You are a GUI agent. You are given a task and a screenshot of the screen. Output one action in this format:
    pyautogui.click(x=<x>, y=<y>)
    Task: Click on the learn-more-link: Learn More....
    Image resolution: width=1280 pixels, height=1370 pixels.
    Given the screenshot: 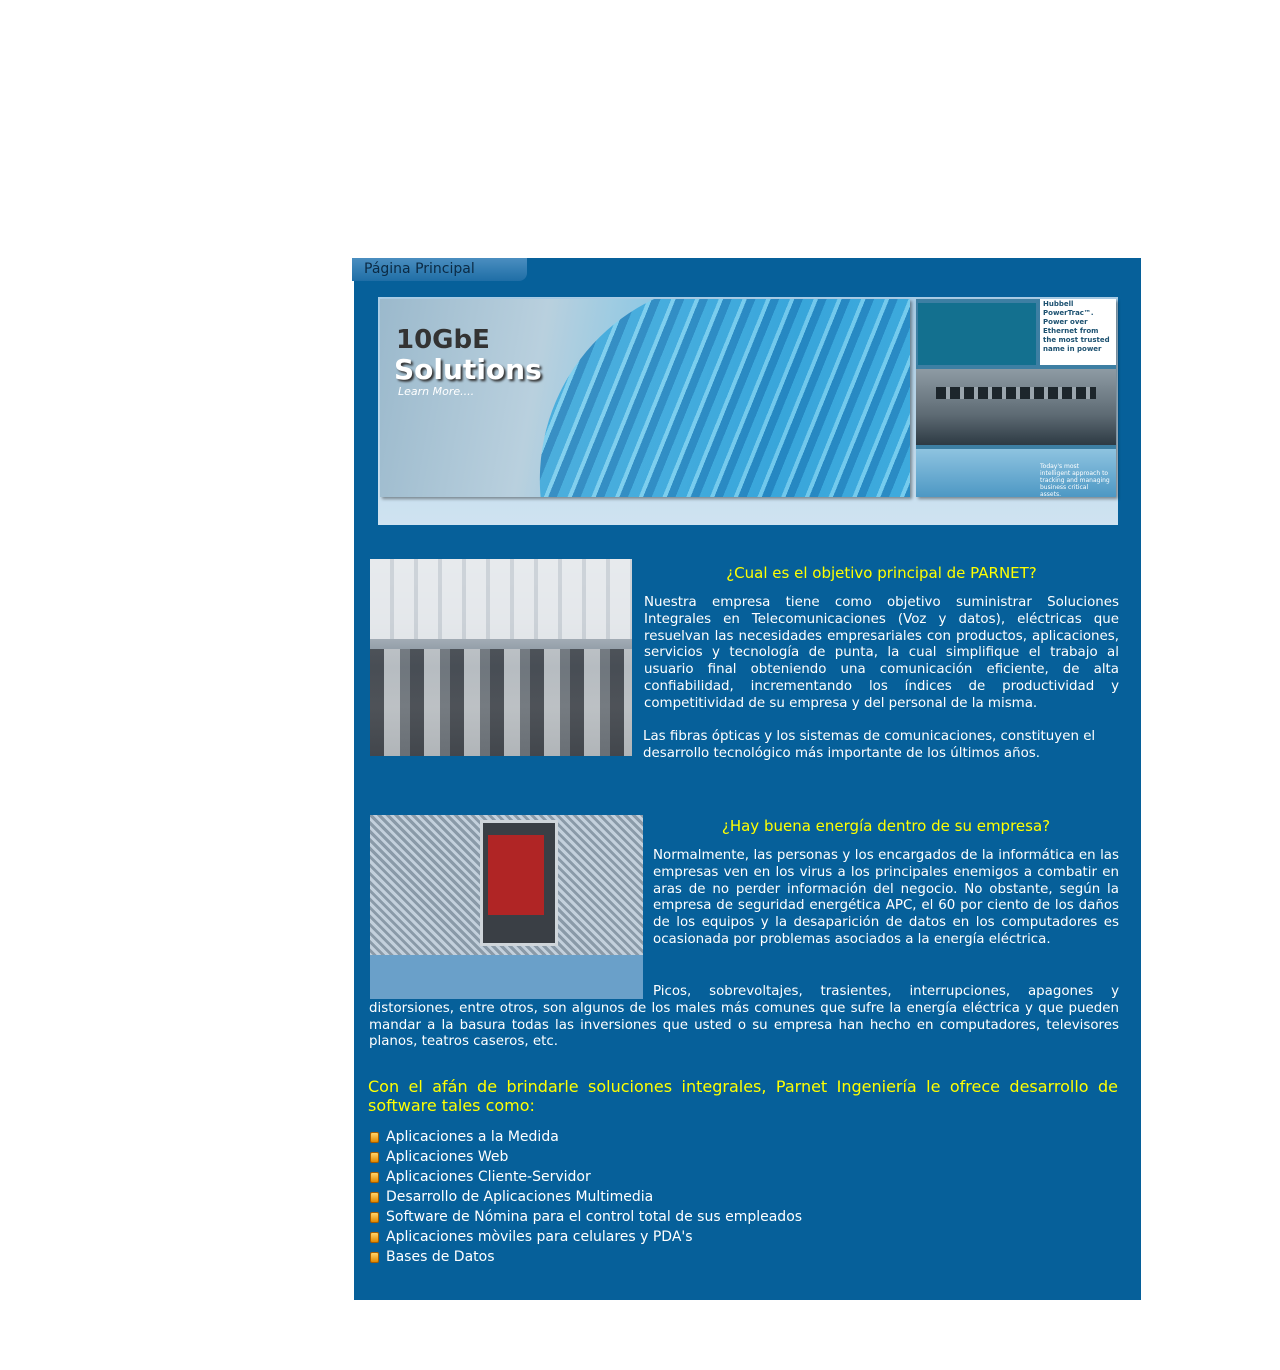 What is the action you would take?
    pyautogui.click(x=436, y=391)
    